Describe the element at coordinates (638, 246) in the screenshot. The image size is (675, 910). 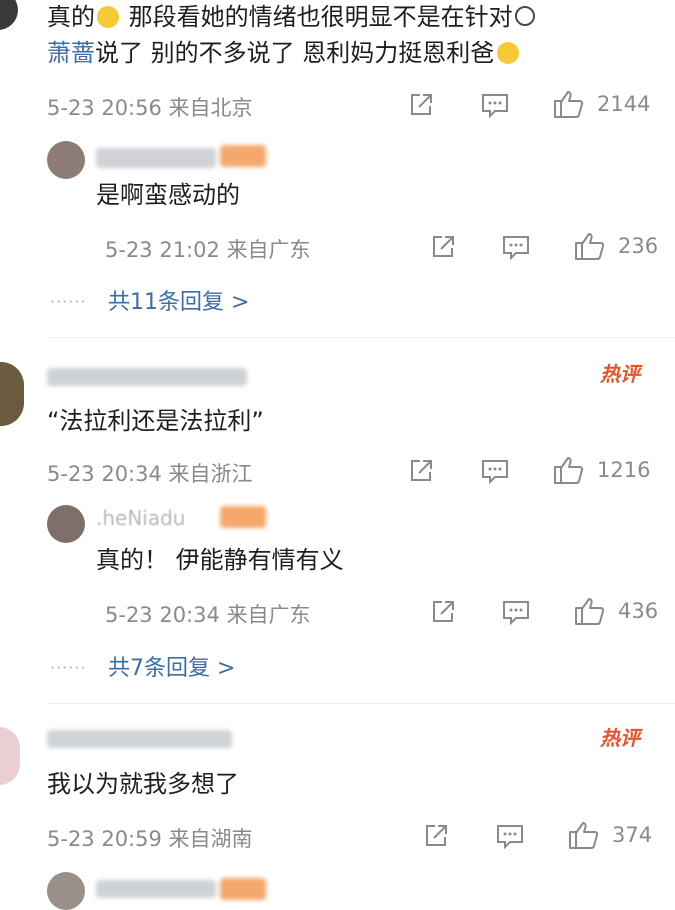
I see `like-count: 236` at that location.